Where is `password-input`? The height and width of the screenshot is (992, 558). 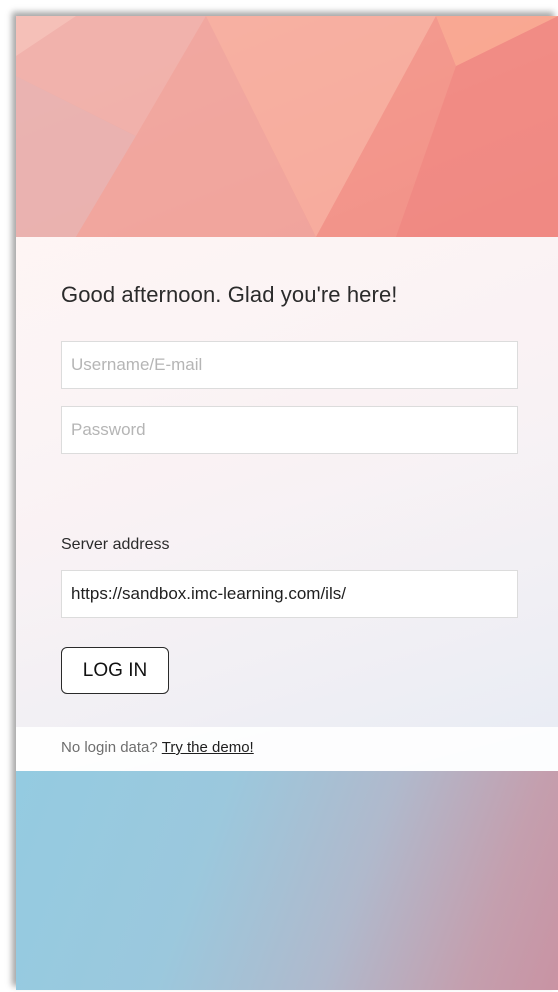 password-input is located at coordinates (289, 430).